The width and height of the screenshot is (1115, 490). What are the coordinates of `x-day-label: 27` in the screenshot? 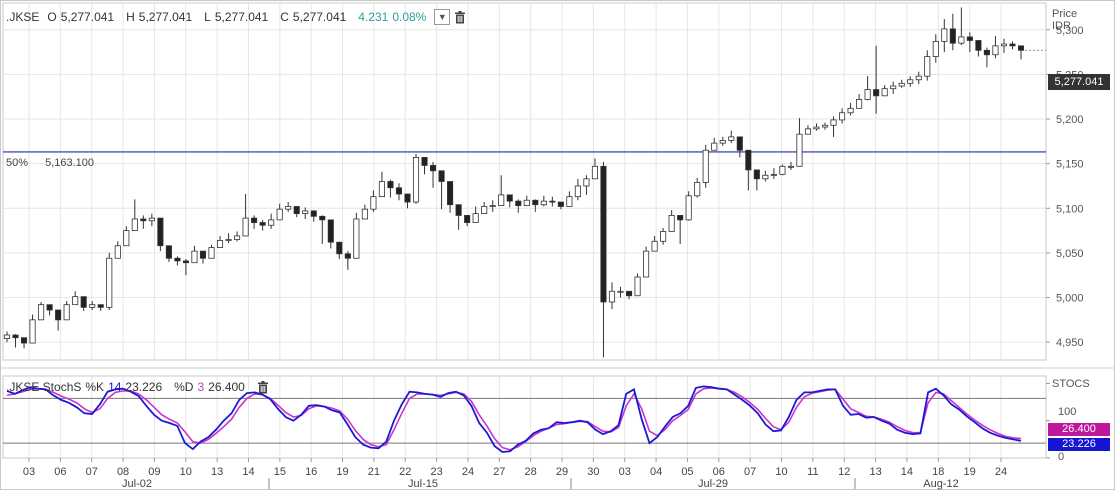 It's located at (499, 472).